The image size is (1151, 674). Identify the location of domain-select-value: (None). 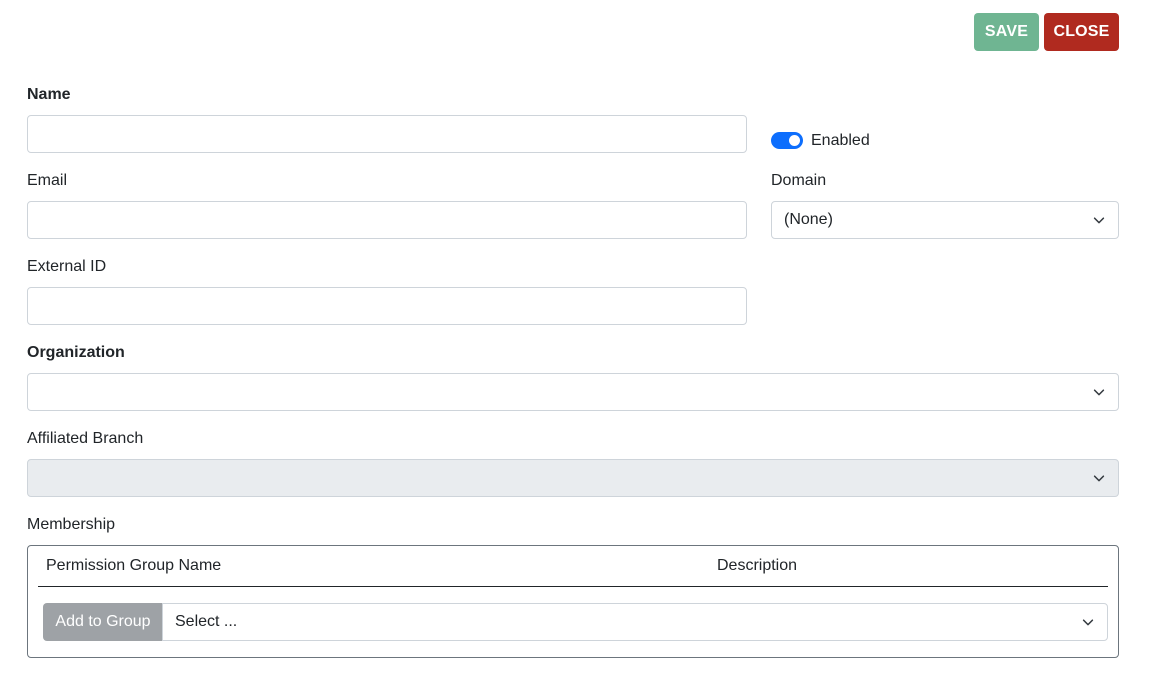
(808, 219).